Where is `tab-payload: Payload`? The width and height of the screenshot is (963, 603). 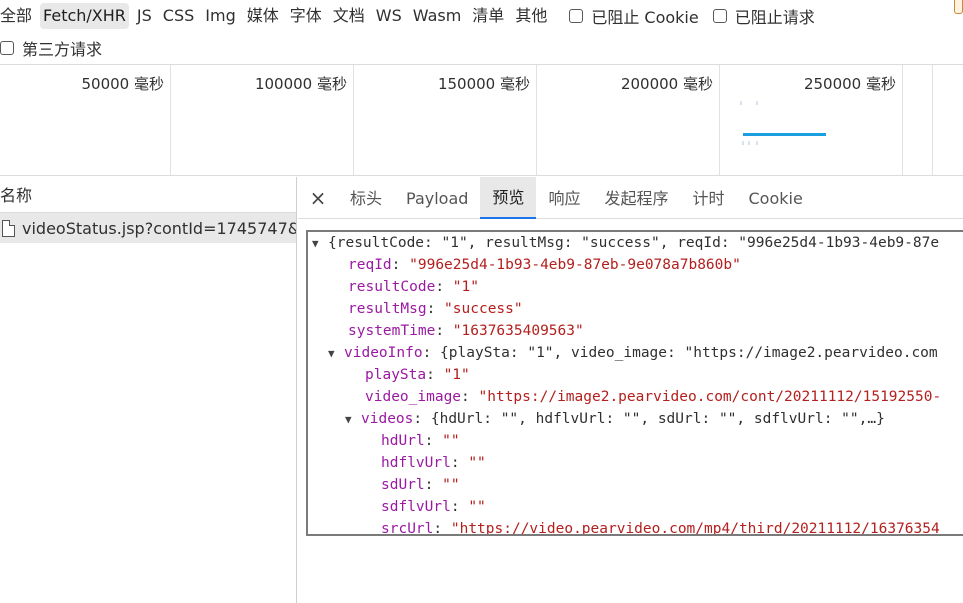
tab-payload: Payload is located at coordinates (437, 198).